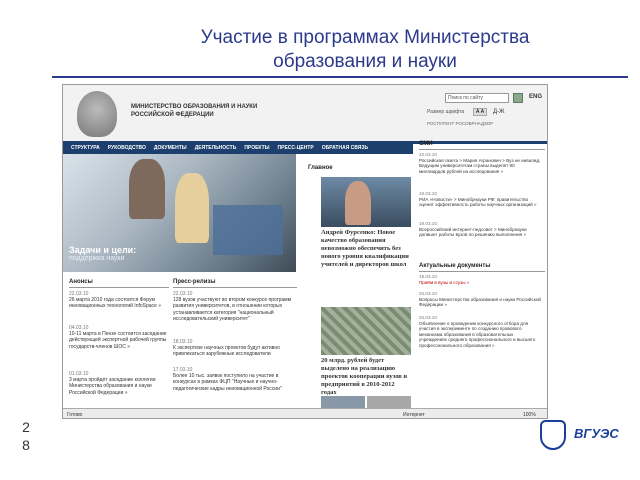 Image resolution: width=640 pixels, height=480 pixels. Describe the element at coordinates (256, 148) in the screenshot. I see `menu-item: ПРОЕКТЫ` at that location.